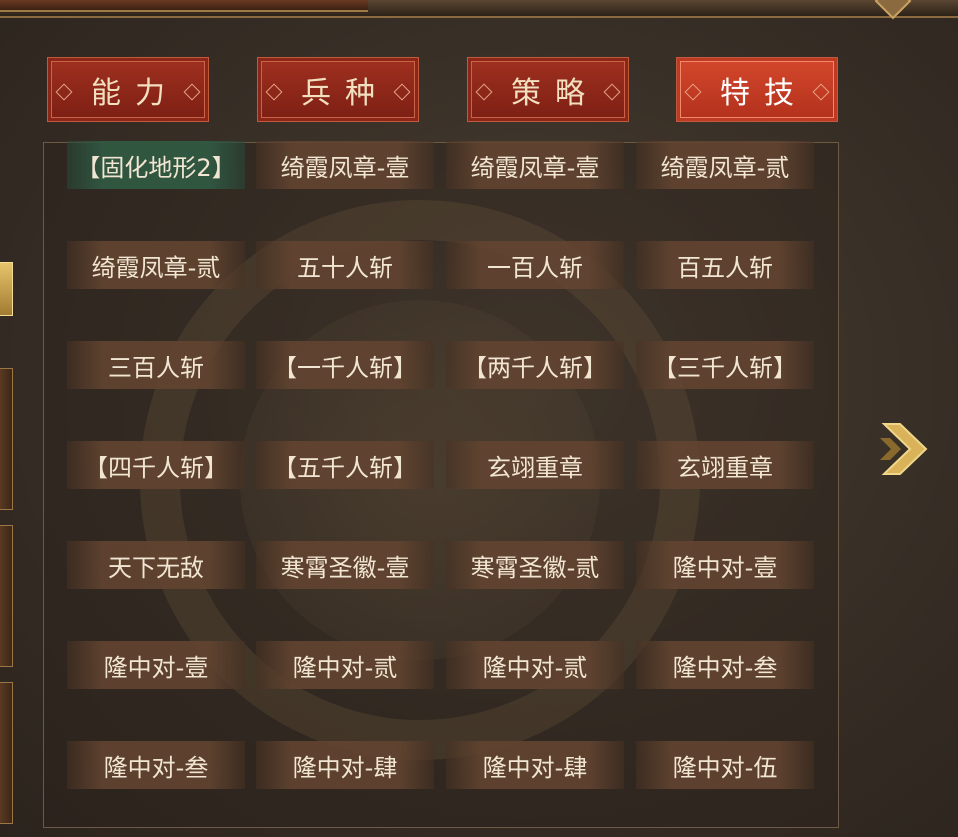 The height and width of the screenshot is (837, 958). Describe the element at coordinates (725, 265) in the screenshot. I see `skill-item: 百五人斩` at that location.